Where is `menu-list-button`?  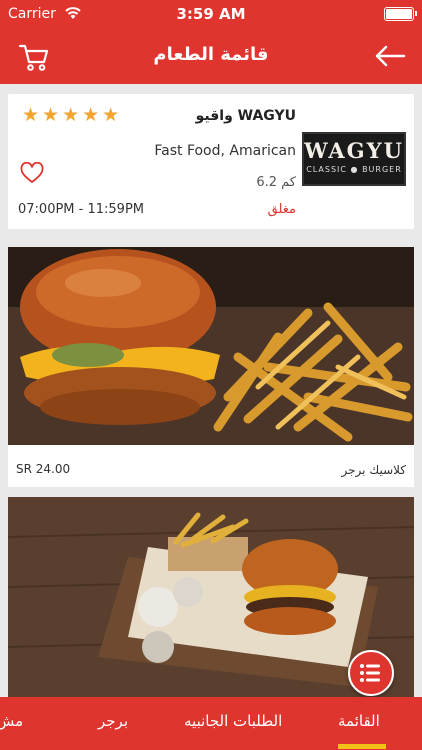 menu-list-button is located at coordinates (371, 673).